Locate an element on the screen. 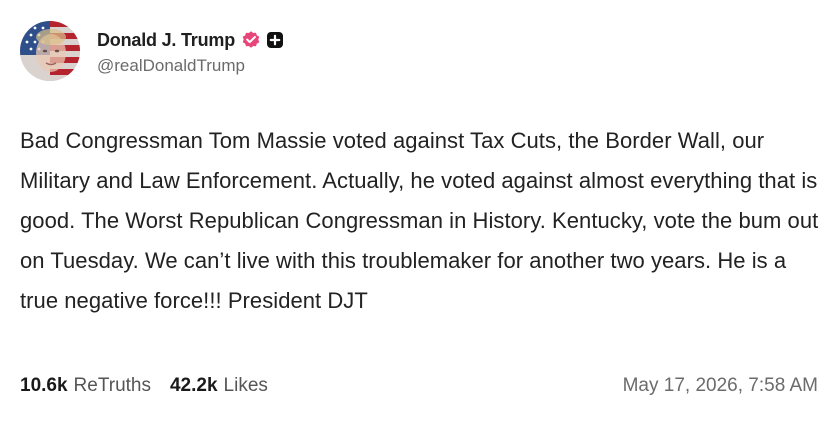 The width and height of the screenshot is (840, 429). author-handle: @realDonaldTrump is located at coordinates (190, 66).